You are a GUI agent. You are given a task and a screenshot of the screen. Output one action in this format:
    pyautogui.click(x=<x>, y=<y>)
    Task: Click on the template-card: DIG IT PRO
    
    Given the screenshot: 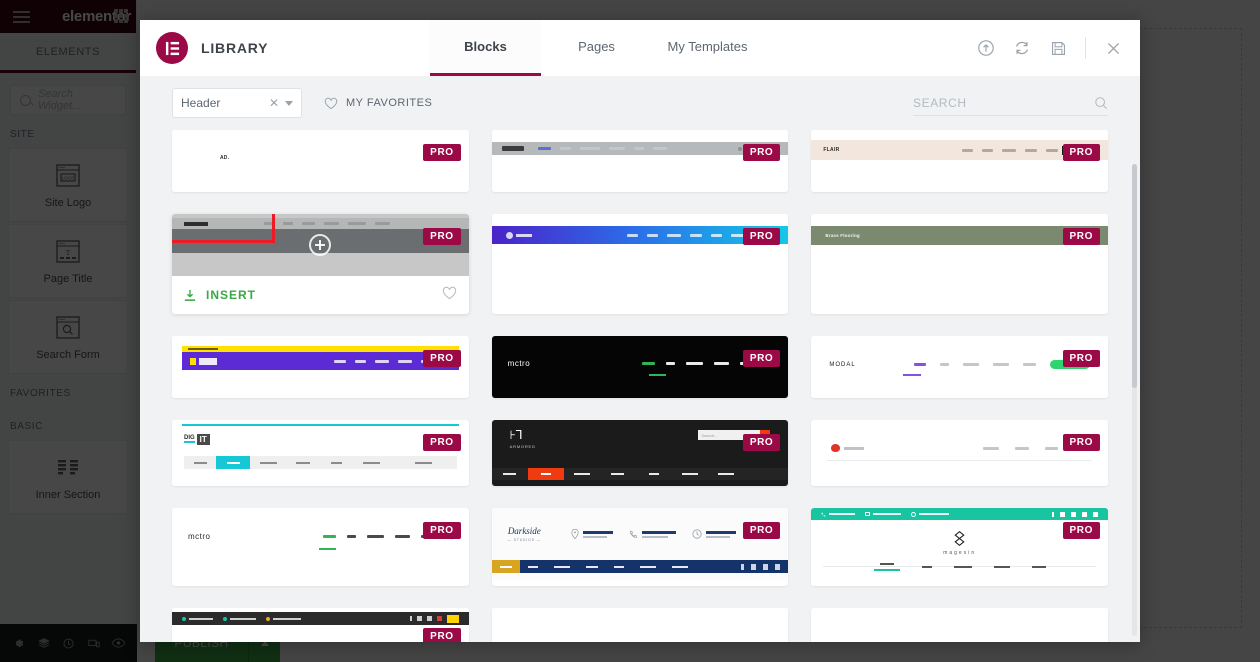 What is the action you would take?
    pyautogui.click(x=320, y=453)
    